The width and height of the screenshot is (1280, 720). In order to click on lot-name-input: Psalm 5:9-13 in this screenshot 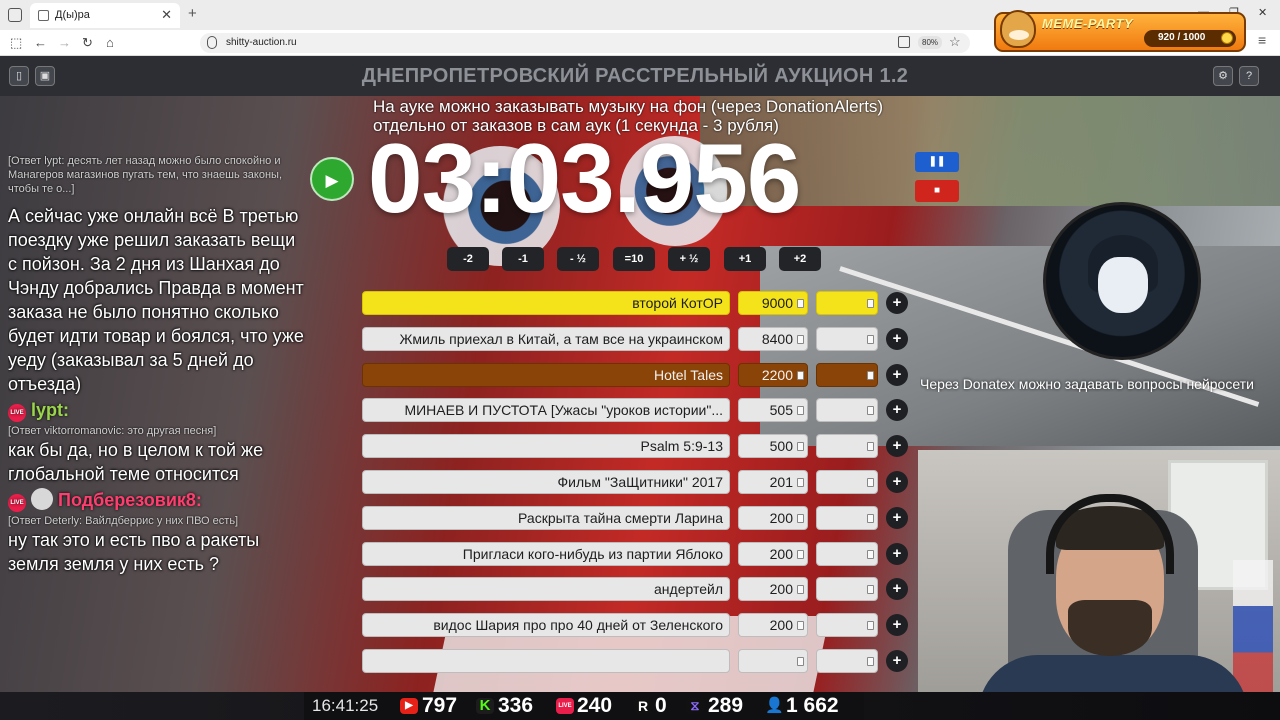, I will do `click(546, 446)`.